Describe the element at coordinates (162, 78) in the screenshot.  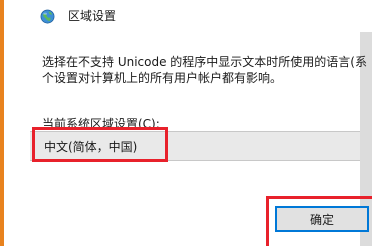
I see `description-line-2: 个设置对计算机上的所有用户帐户都有影响。` at that location.